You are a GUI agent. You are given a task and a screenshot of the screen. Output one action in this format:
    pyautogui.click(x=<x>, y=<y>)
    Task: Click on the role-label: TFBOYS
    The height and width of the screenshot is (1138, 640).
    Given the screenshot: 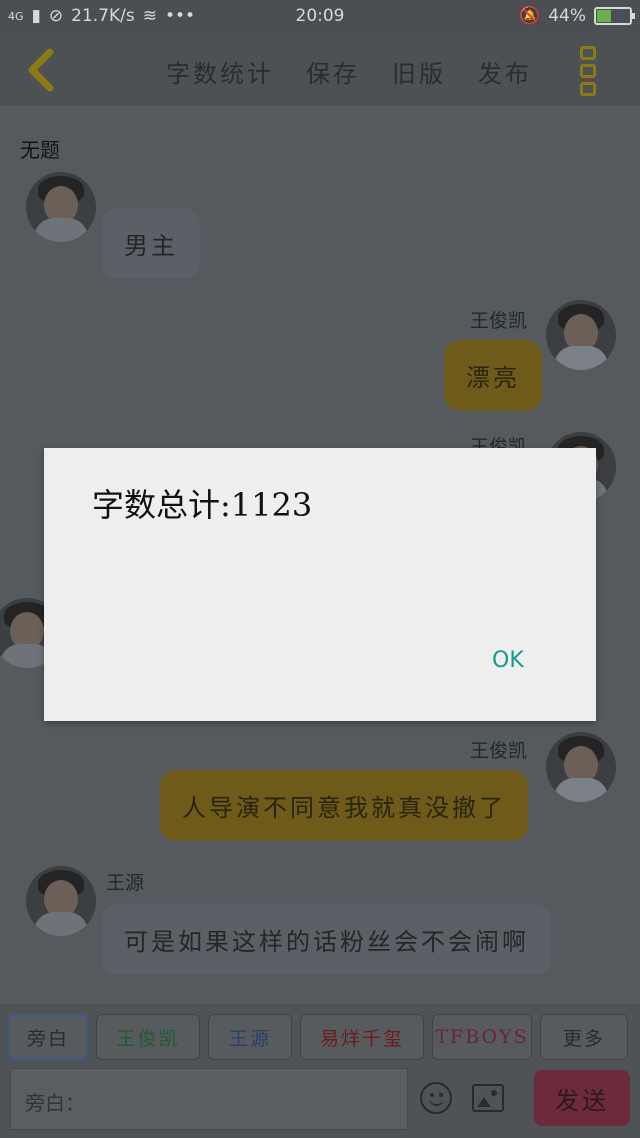 What is the action you would take?
    pyautogui.click(x=482, y=1037)
    